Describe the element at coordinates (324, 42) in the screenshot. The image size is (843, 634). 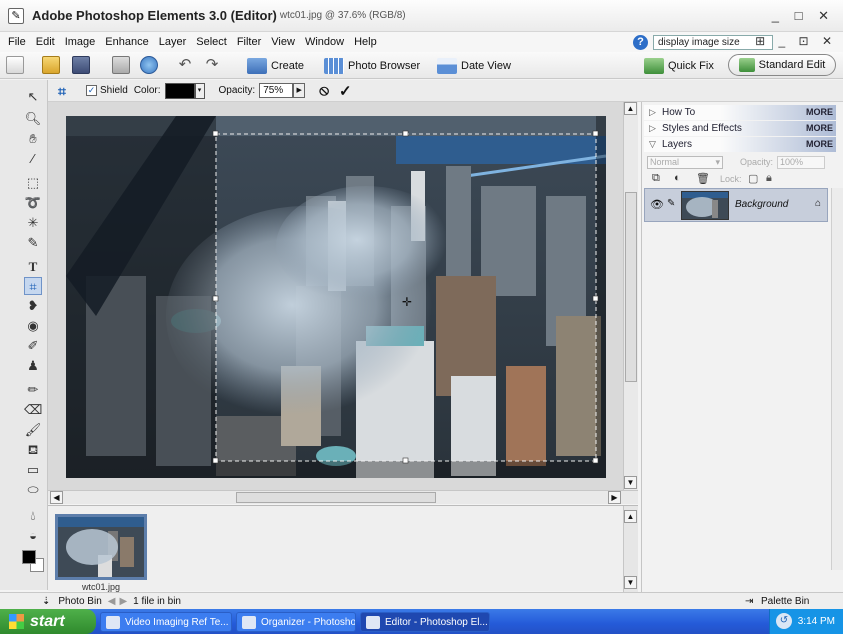
I see `menu-window: Window` at that location.